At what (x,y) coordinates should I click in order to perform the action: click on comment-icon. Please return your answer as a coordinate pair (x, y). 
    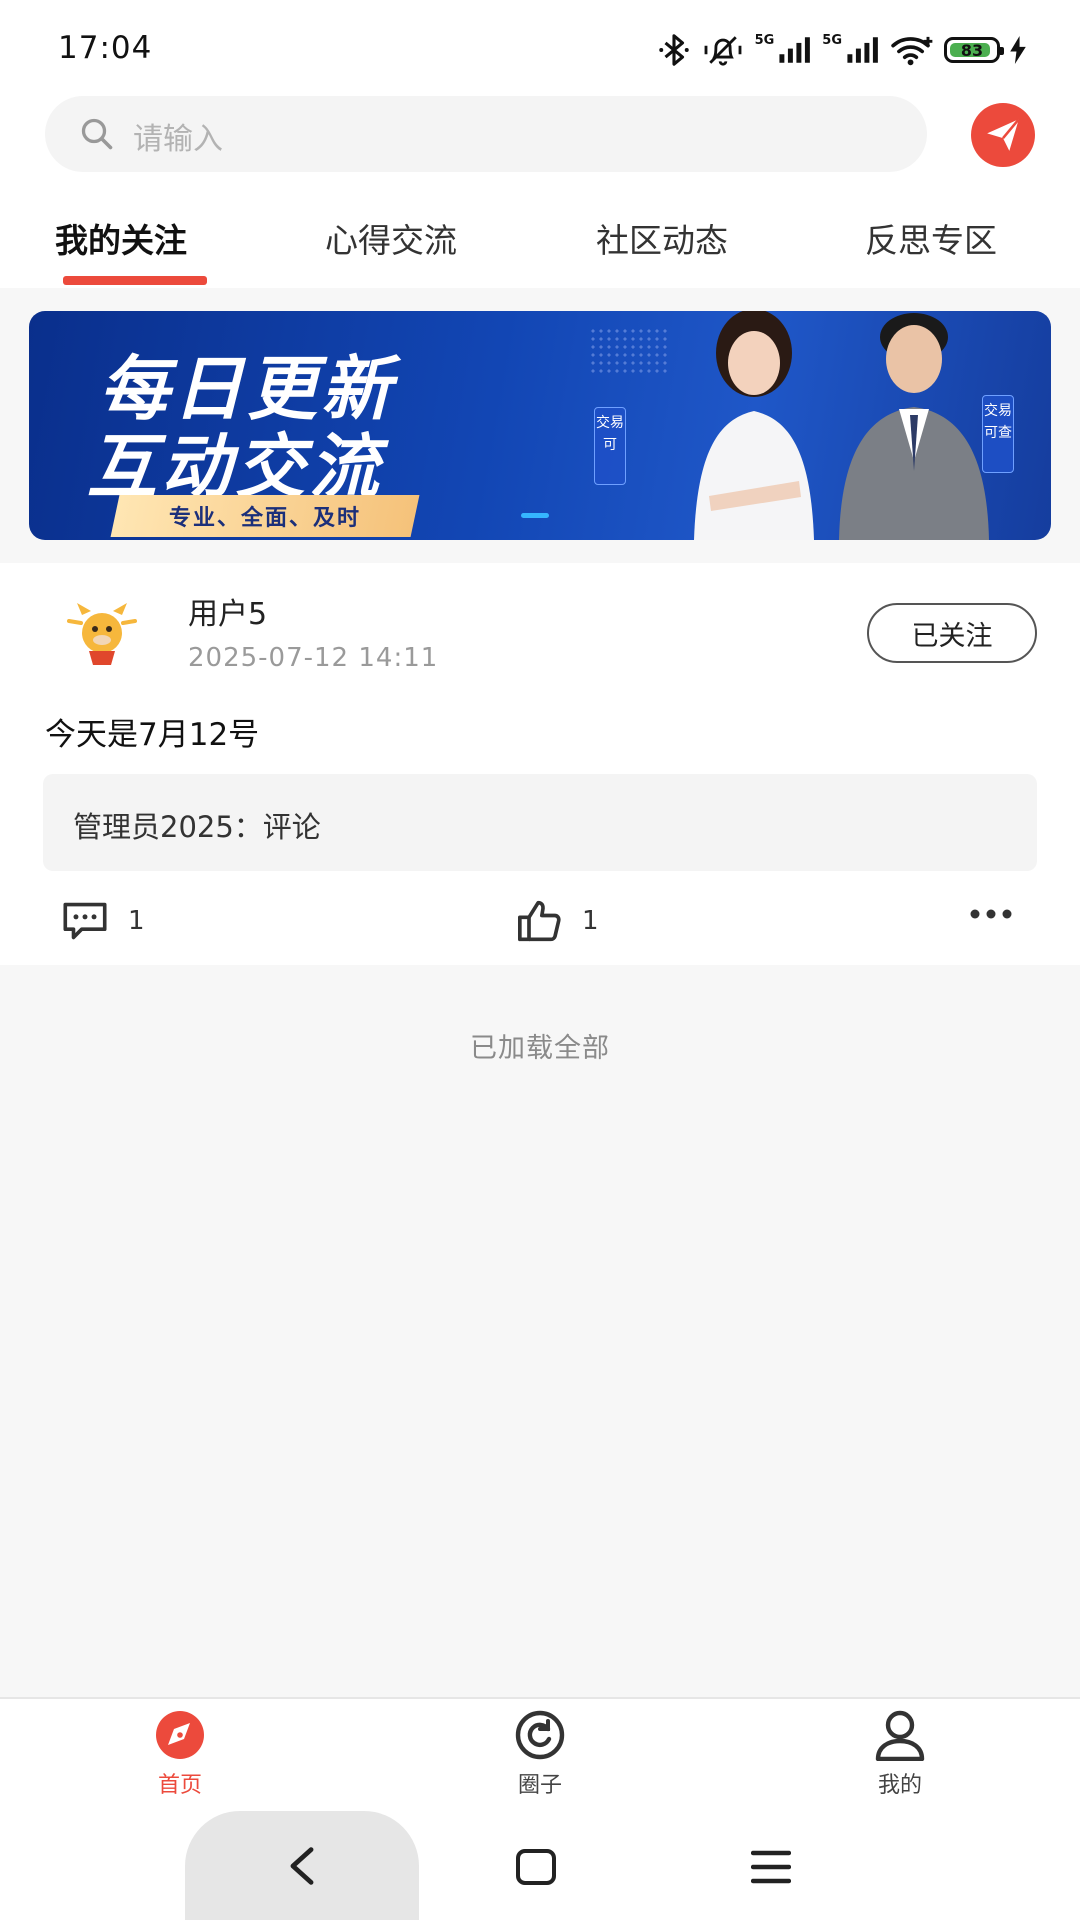
    Looking at the image, I should click on (85, 921).